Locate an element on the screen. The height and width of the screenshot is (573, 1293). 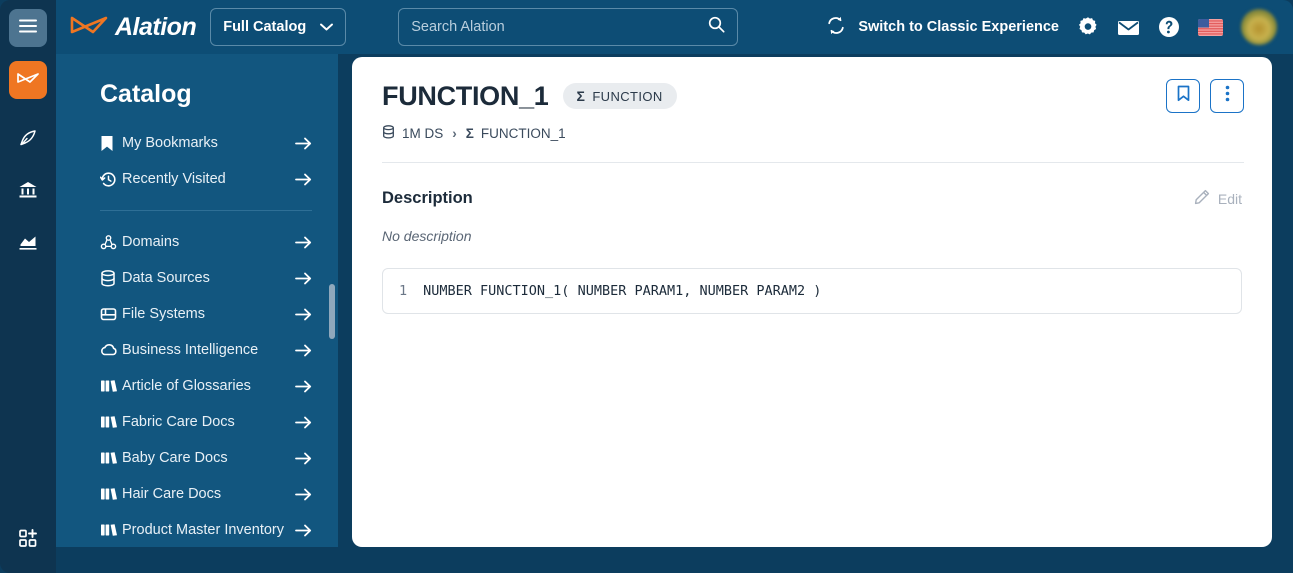
sidebar-item-file-systems: File Systems is located at coordinates (197, 314).